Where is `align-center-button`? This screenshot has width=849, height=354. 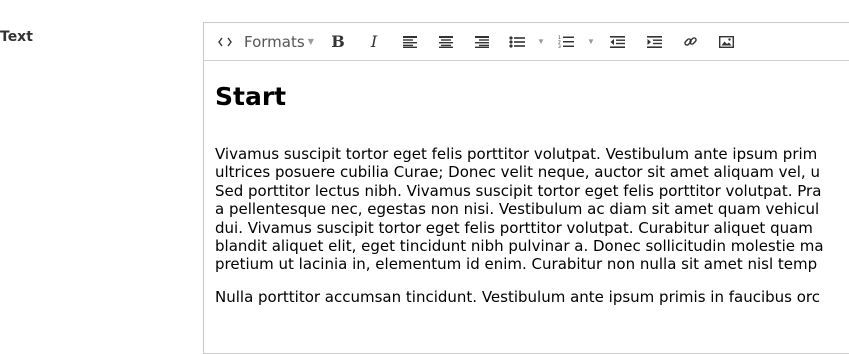
align-center-button is located at coordinates (446, 42).